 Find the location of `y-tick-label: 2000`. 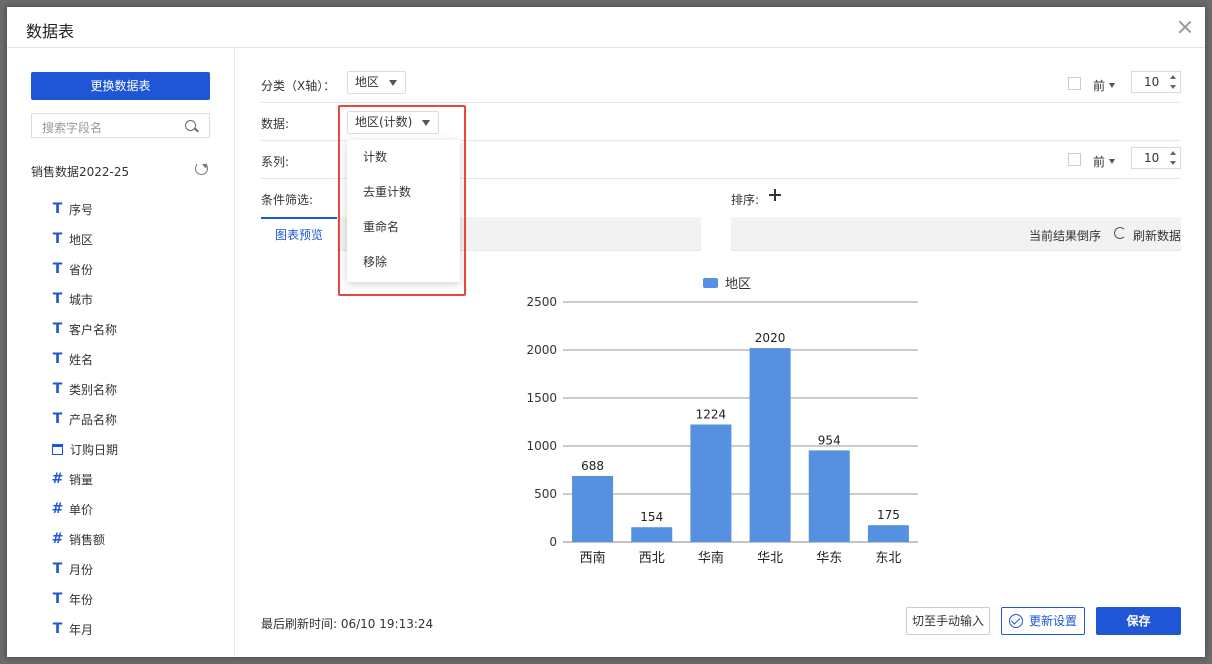

y-tick-label: 2000 is located at coordinates (541, 350).